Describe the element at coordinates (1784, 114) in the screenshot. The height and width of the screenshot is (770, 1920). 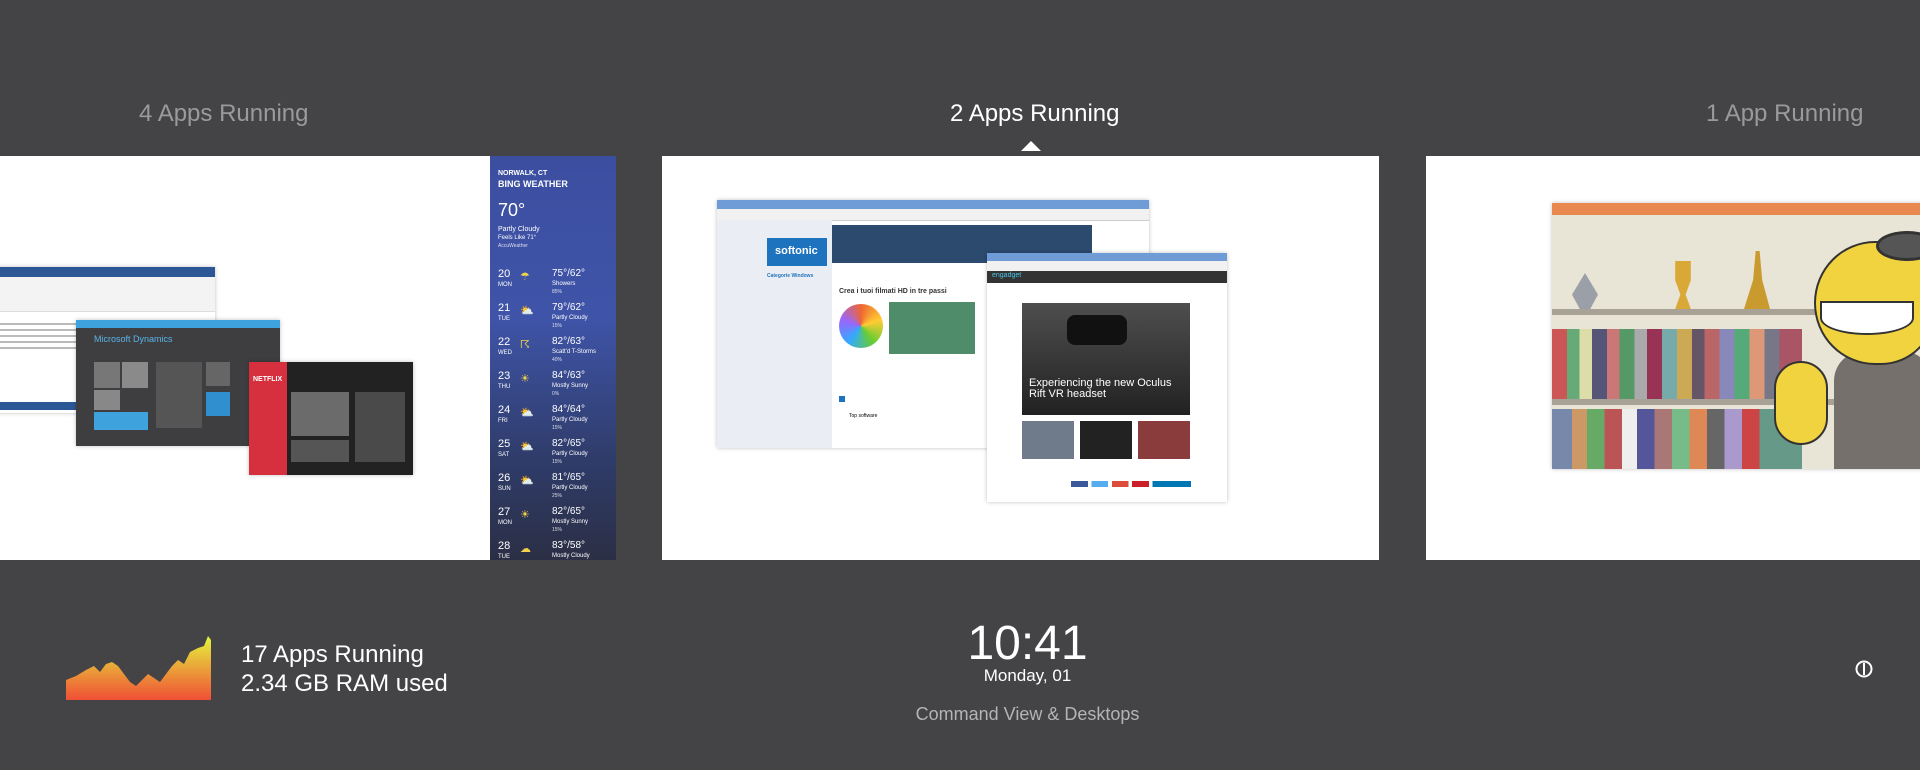
I see `desktop-3-title: 1 App Running` at that location.